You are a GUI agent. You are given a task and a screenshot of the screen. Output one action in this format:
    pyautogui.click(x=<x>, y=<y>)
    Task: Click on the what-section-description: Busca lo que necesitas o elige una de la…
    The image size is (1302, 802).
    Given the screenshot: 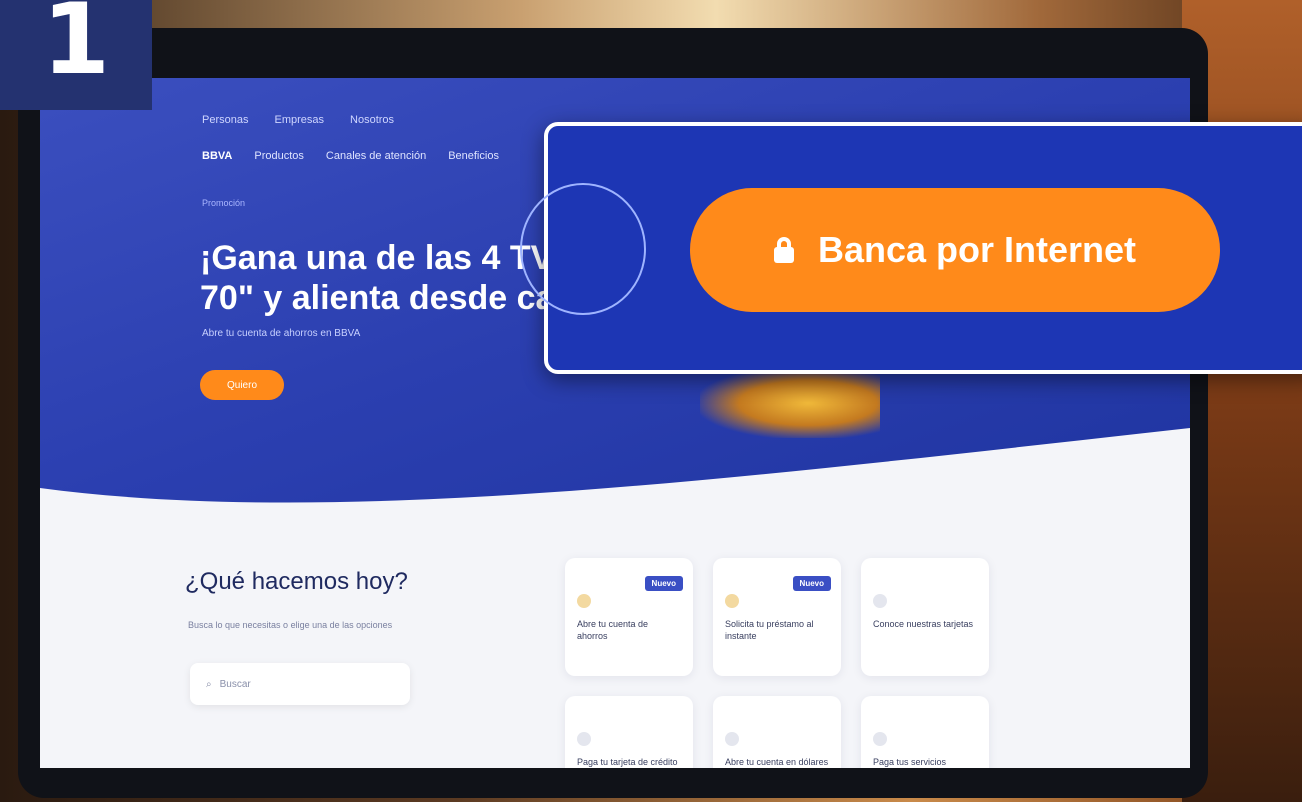 What is the action you would take?
    pyautogui.click(x=290, y=625)
    